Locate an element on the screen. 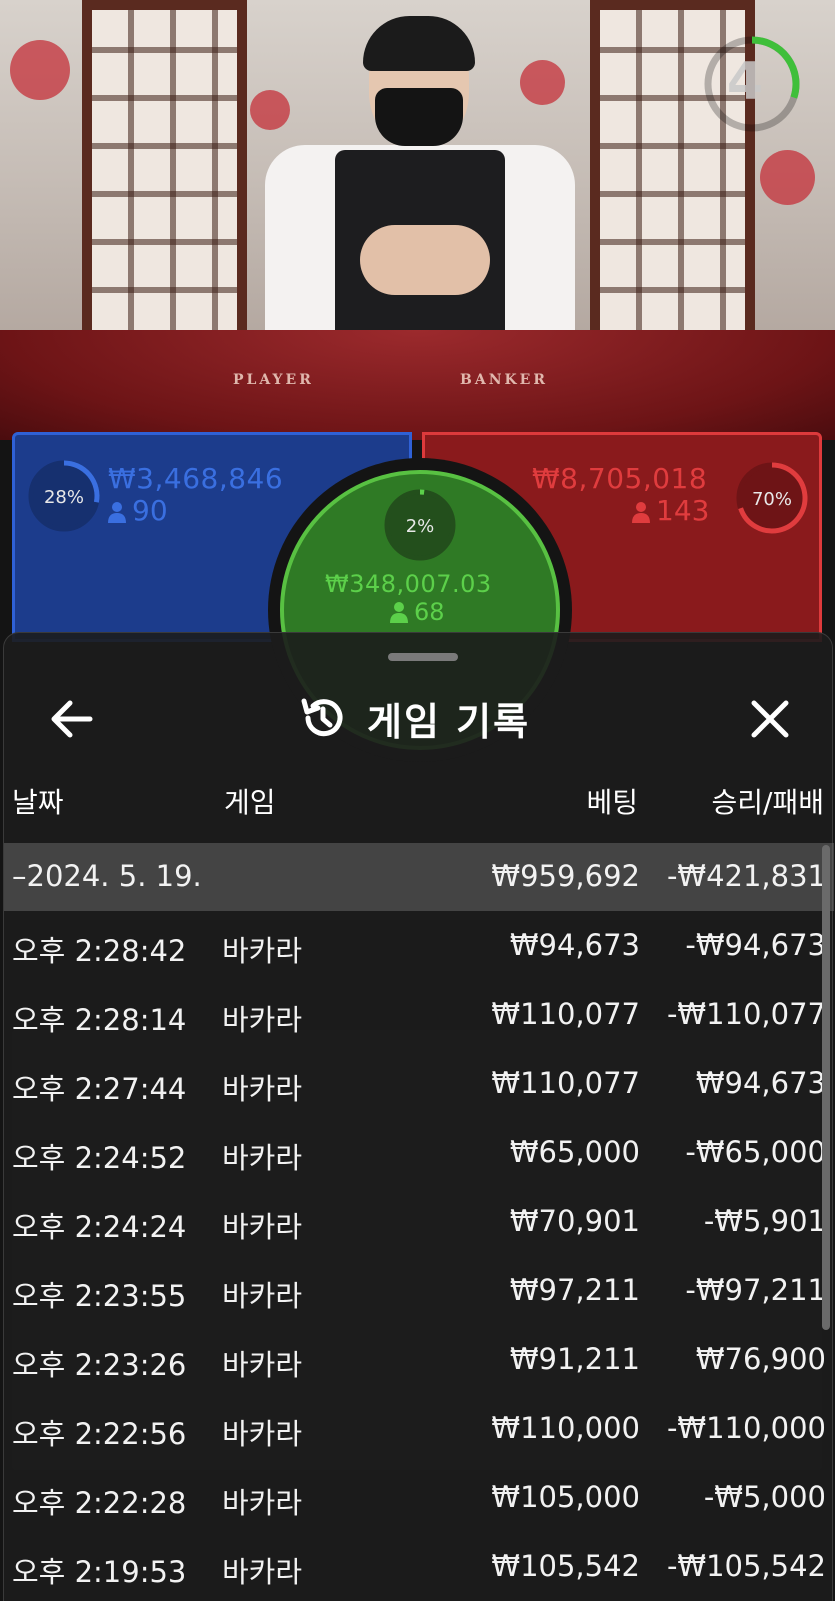 This screenshot has height=1601, width=835. row-result: -₩105,542 is located at coordinates (746, 1566).